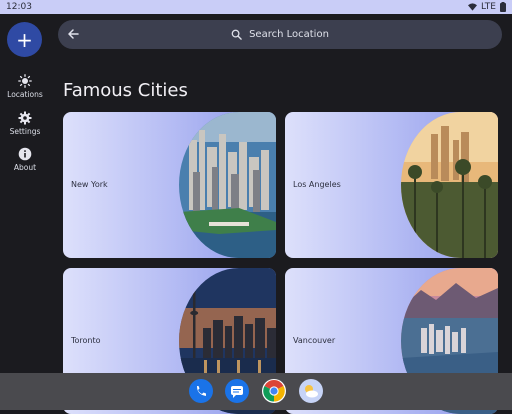  What do you see at coordinates (503, 7) in the screenshot?
I see `battery-icon` at bounding box center [503, 7].